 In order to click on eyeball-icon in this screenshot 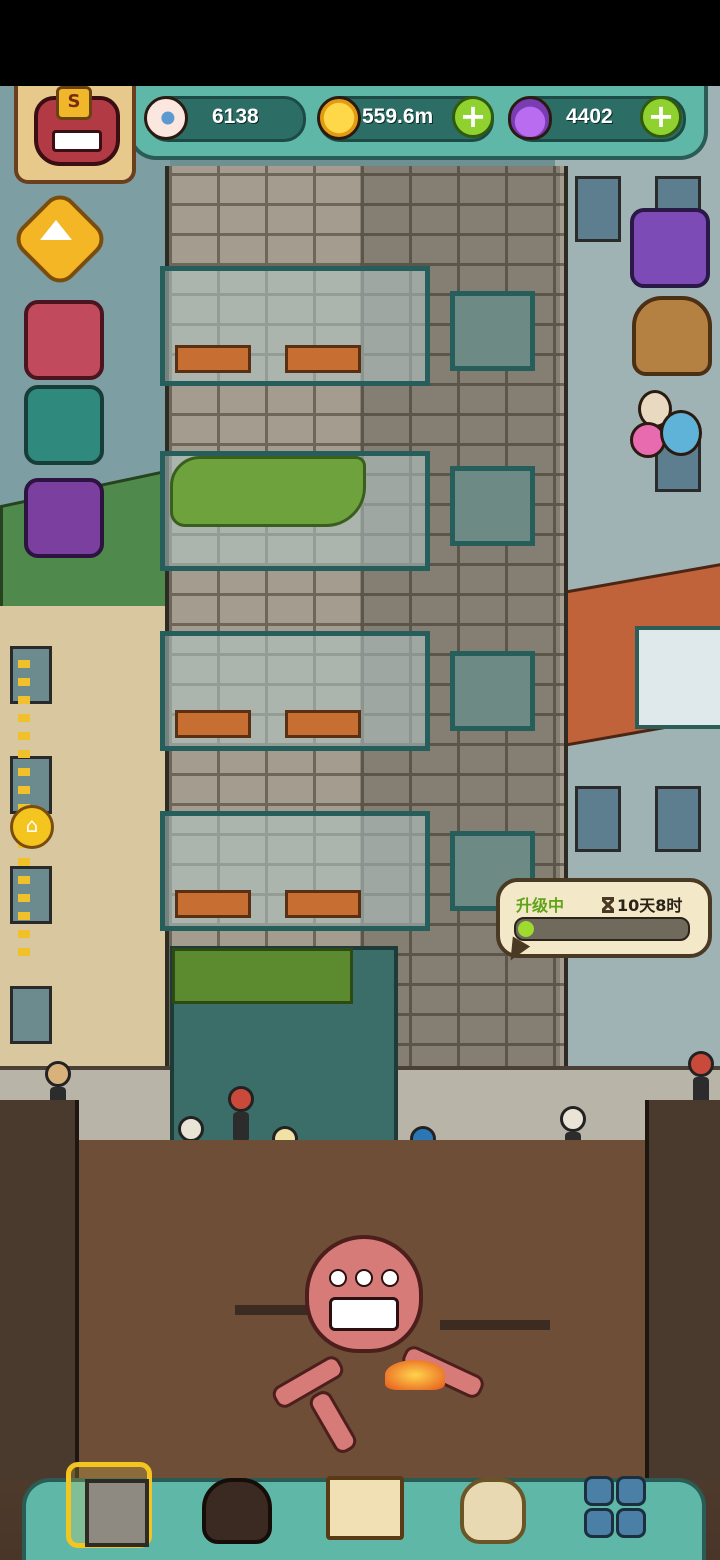, I will do `click(166, 118)`.